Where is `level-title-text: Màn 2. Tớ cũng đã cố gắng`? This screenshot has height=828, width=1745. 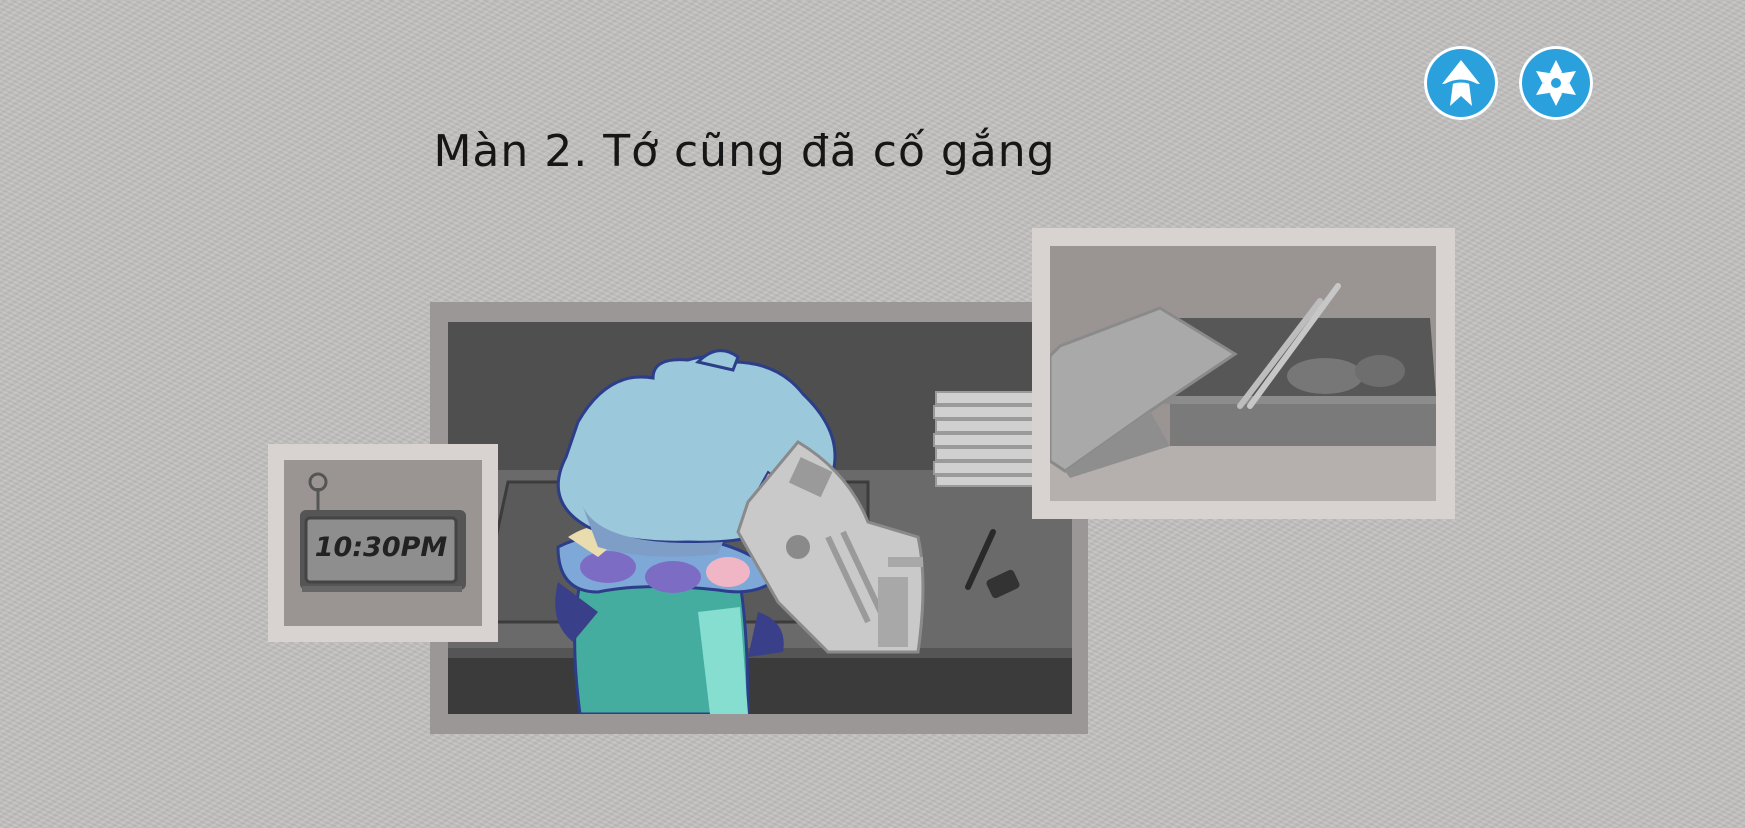
level-title-text: Màn 2. Tớ cũng đã cố gắng is located at coordinates (744, 151).